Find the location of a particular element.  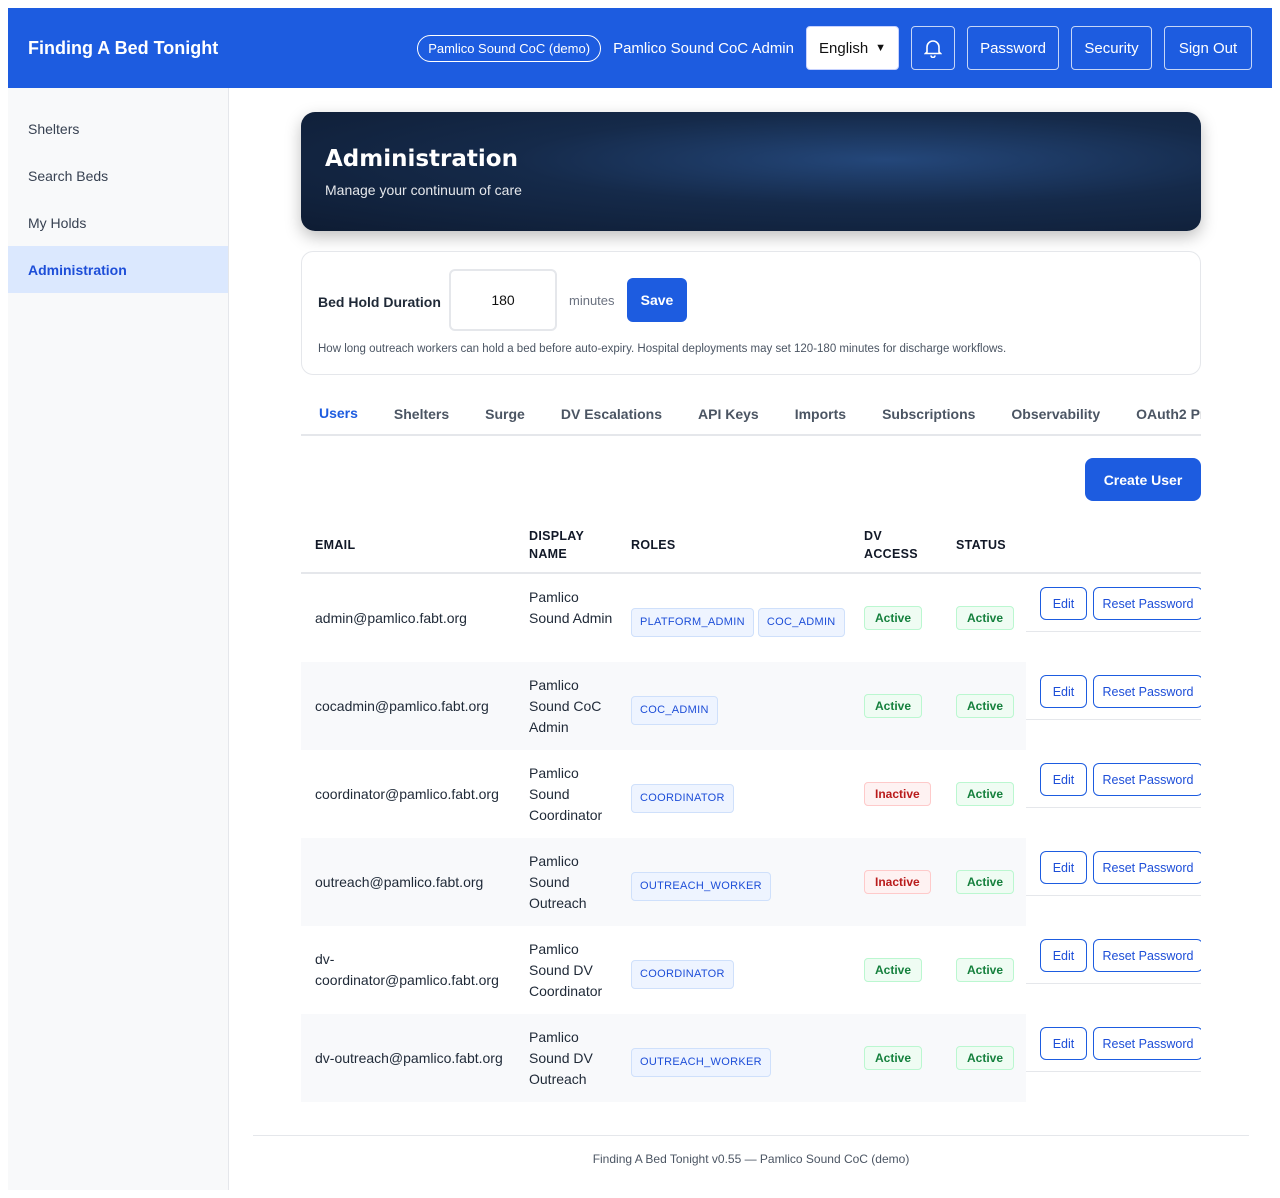

dv-access-badge: Inactive is located at coordinates (897, 882).